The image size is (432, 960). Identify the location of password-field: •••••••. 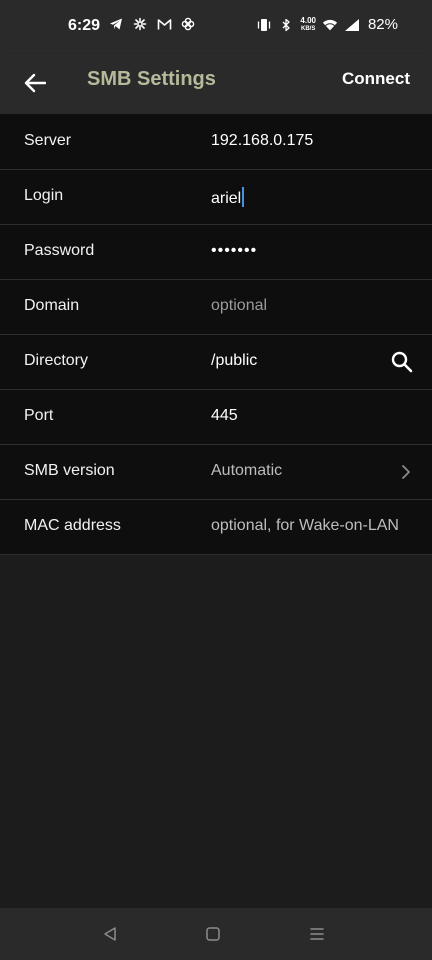
(307, 251).